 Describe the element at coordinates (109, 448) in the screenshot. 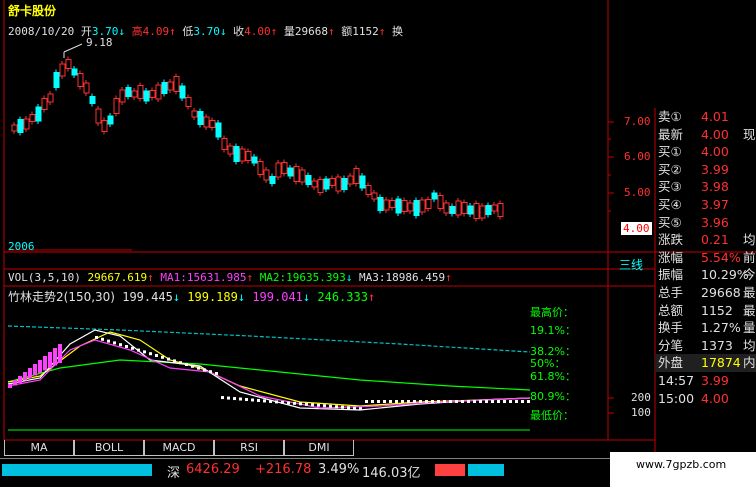

I see `tab-boll: BOLL` at that location.